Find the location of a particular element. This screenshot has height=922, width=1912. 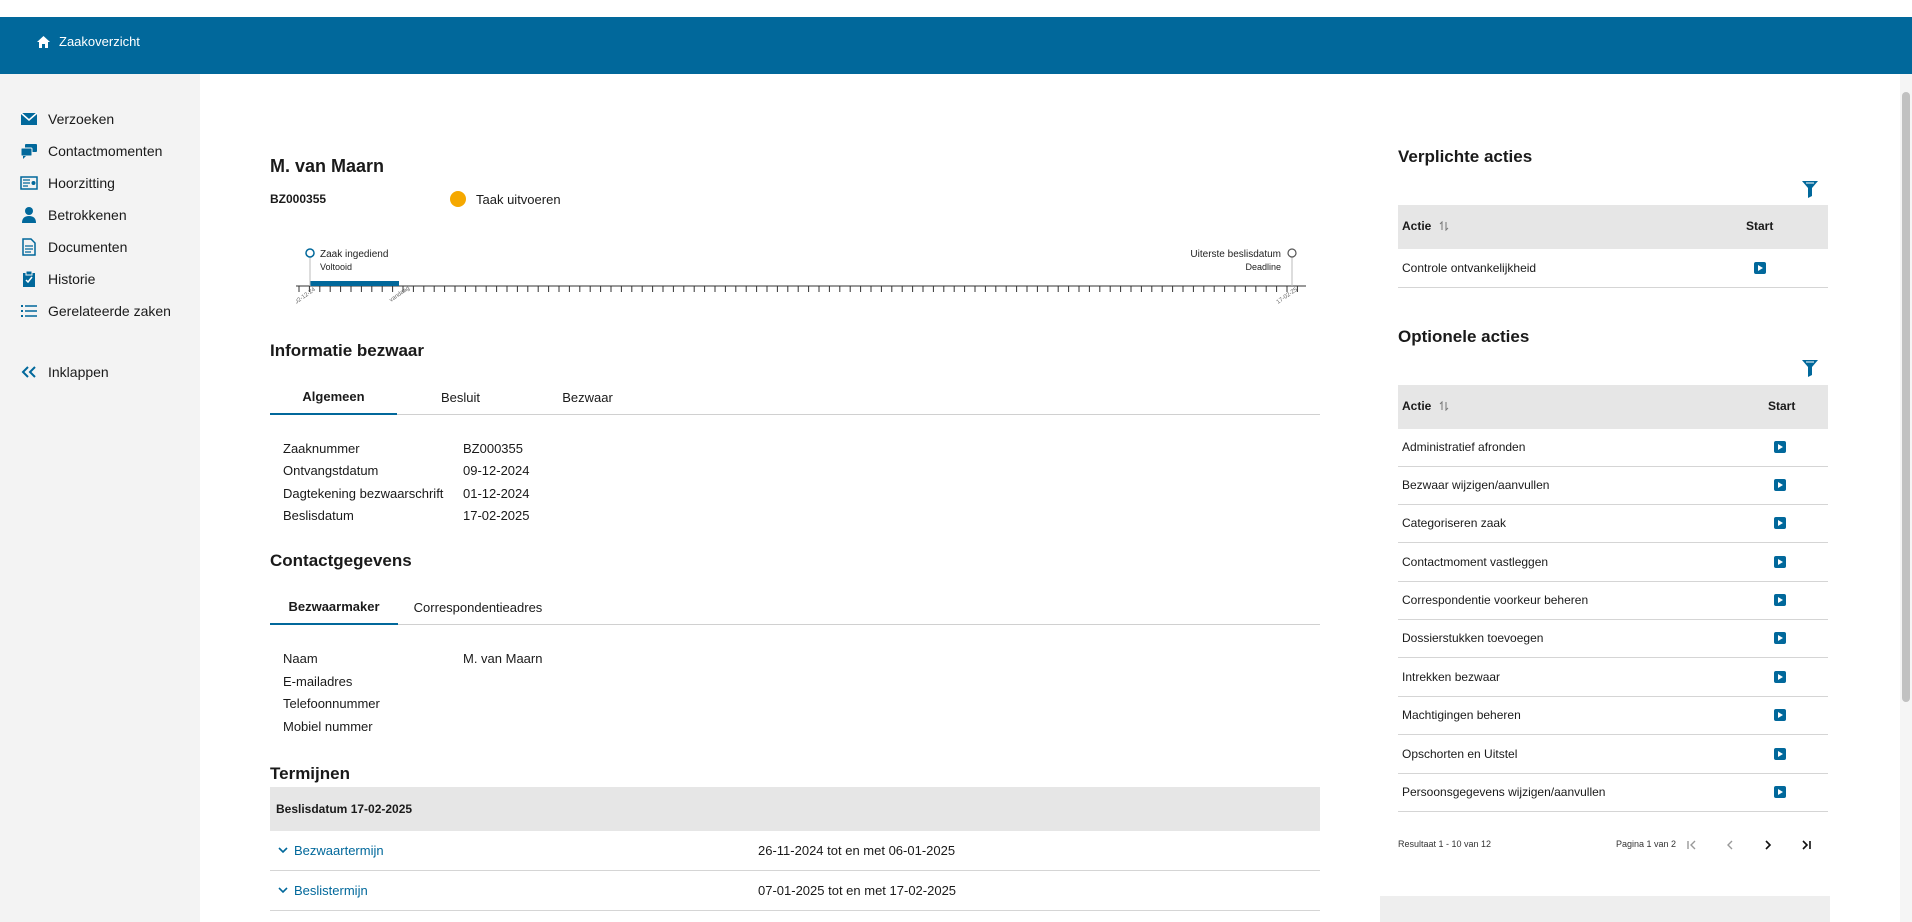

tab-correspondentieadres: Correspondentieadres is located at coordinates (478, 607).